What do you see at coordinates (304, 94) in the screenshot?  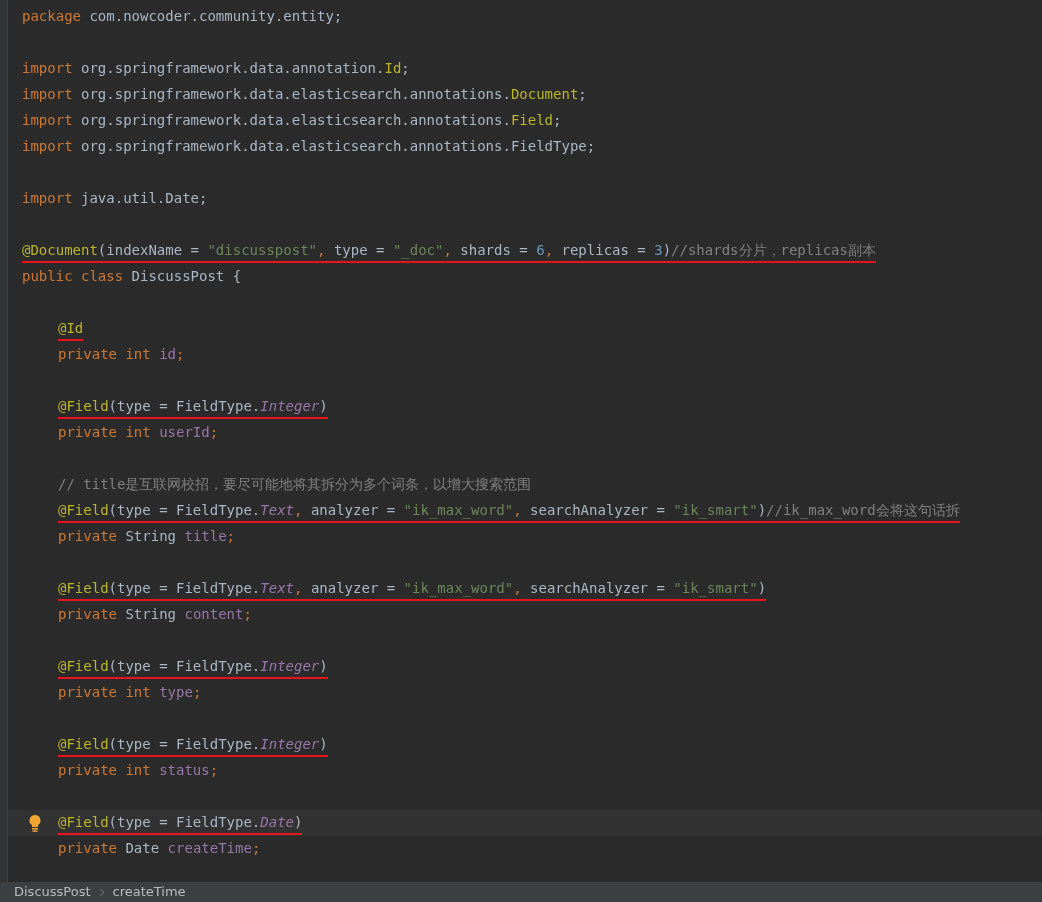 I see `code-line: import org.springframework.data.elasticsearch.annotations.Document;` at bounding box center [304, 94].